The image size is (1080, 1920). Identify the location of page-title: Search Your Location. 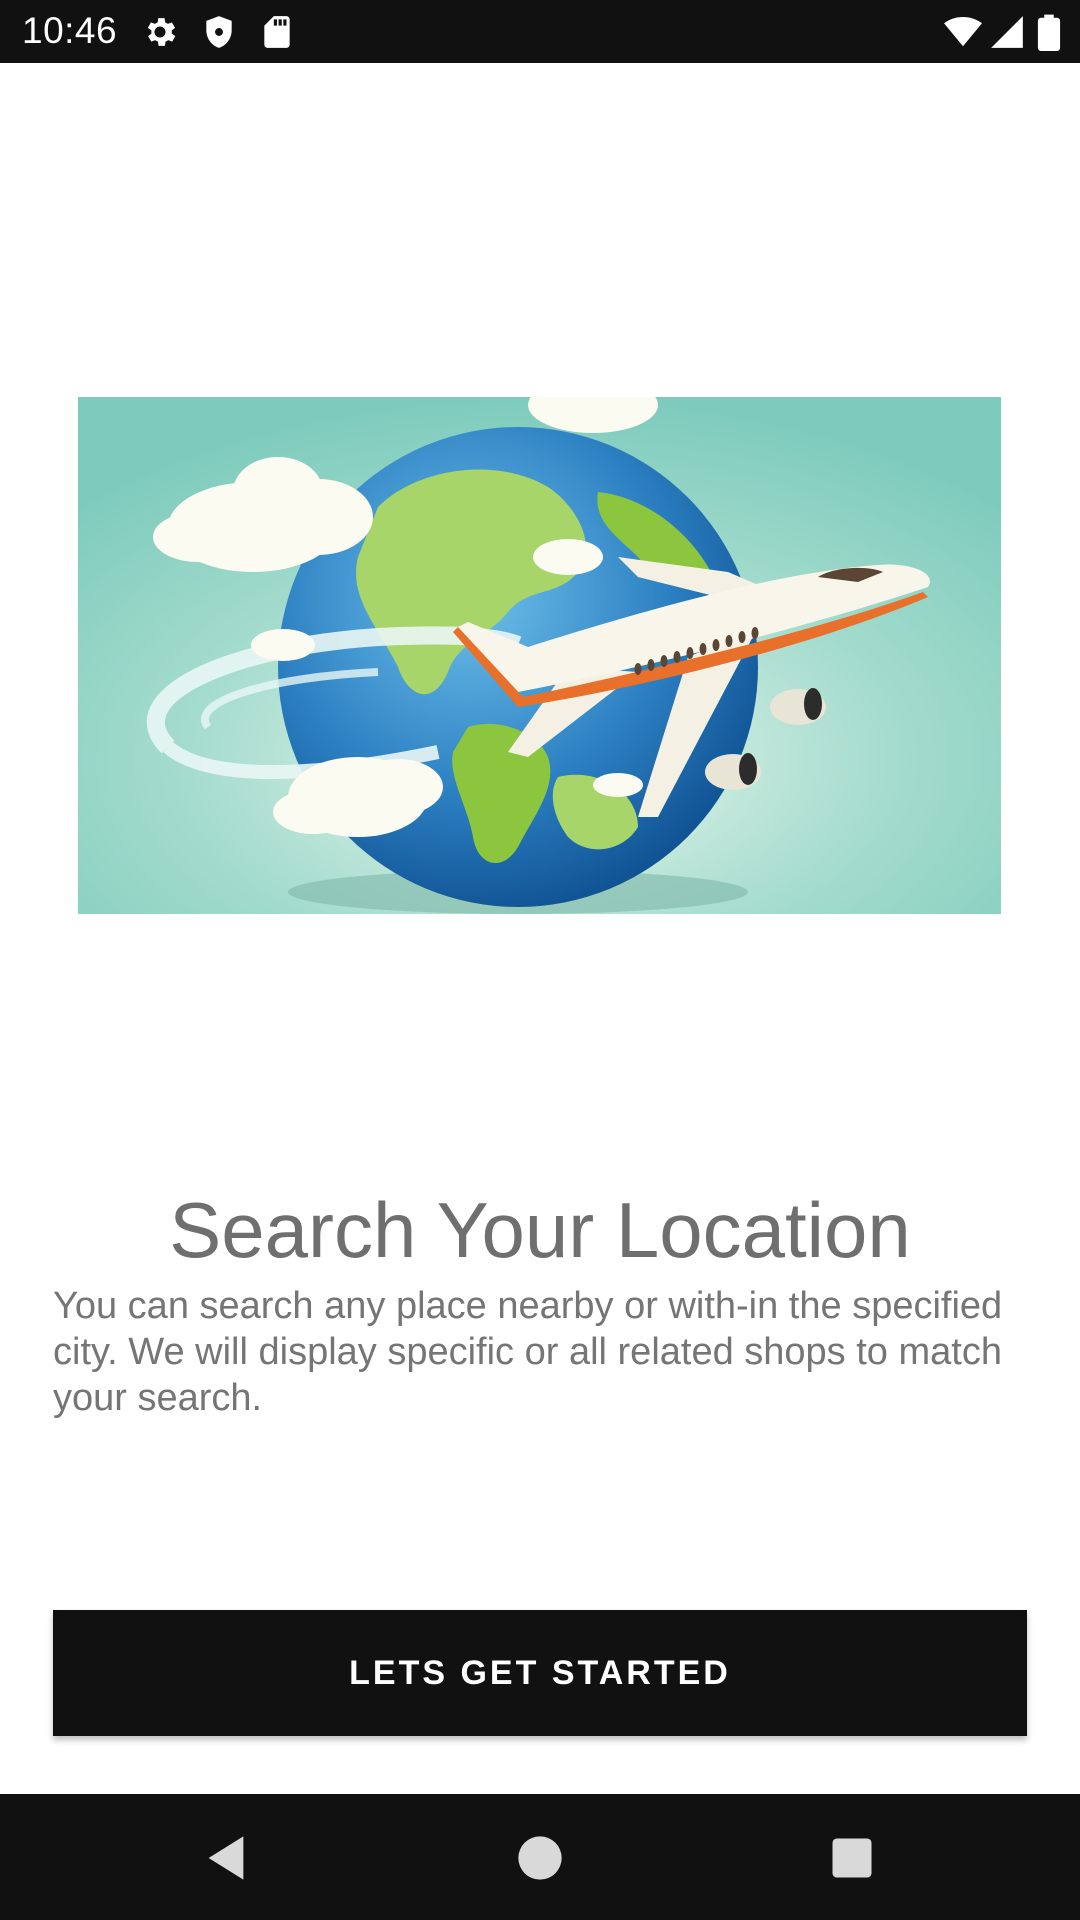
(540, 1230).